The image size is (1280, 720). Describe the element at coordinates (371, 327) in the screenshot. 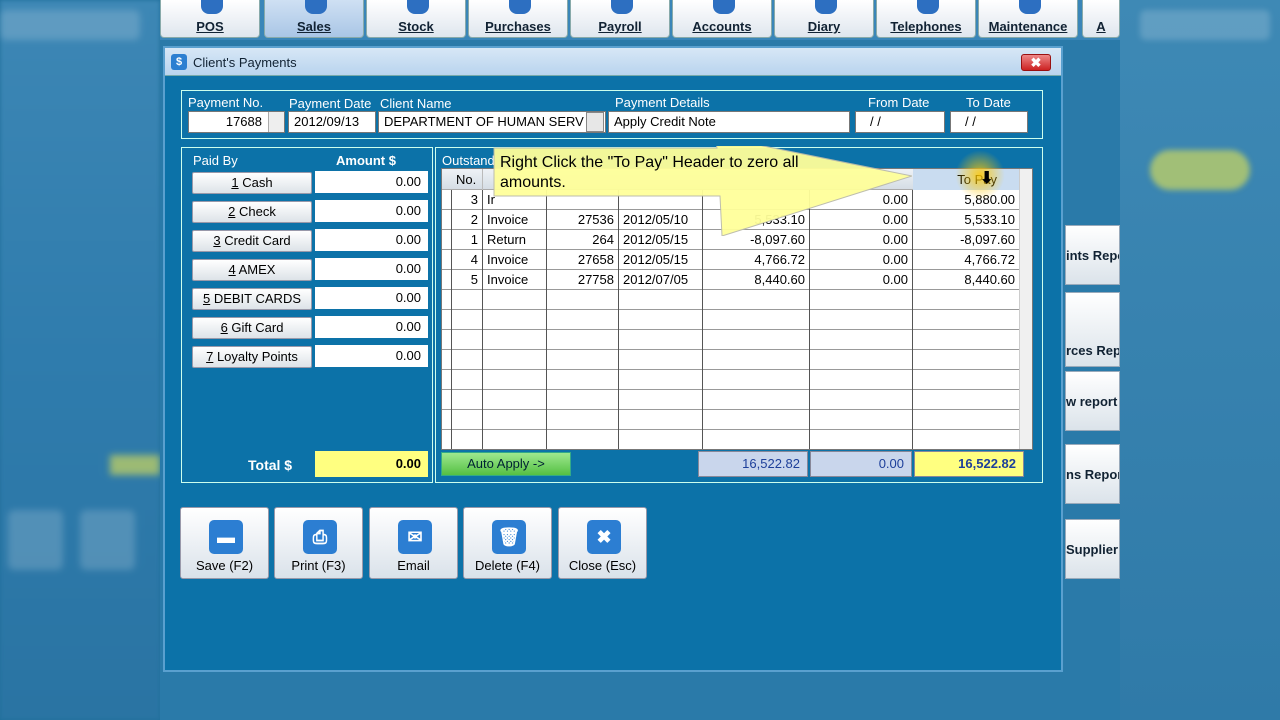

I see `gift-card-amount: 0.00` at that location.